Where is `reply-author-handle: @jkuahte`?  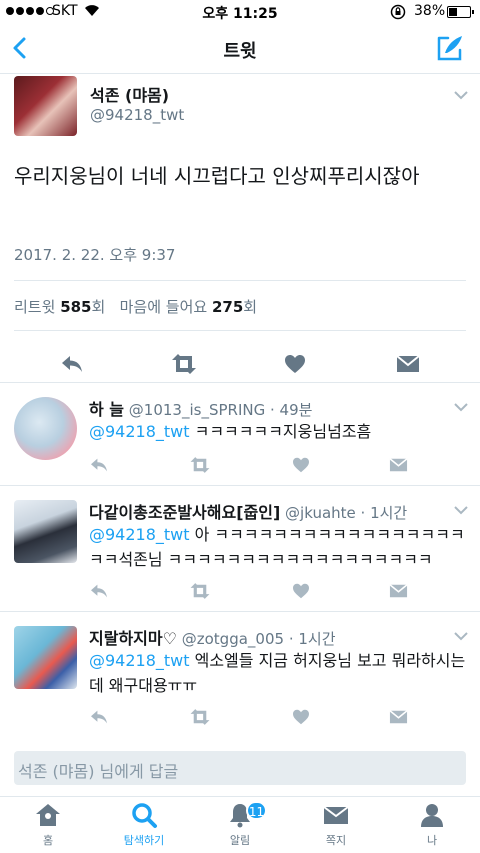 reply-author-handle: @jkuahte is located at coordinates (320, 513).